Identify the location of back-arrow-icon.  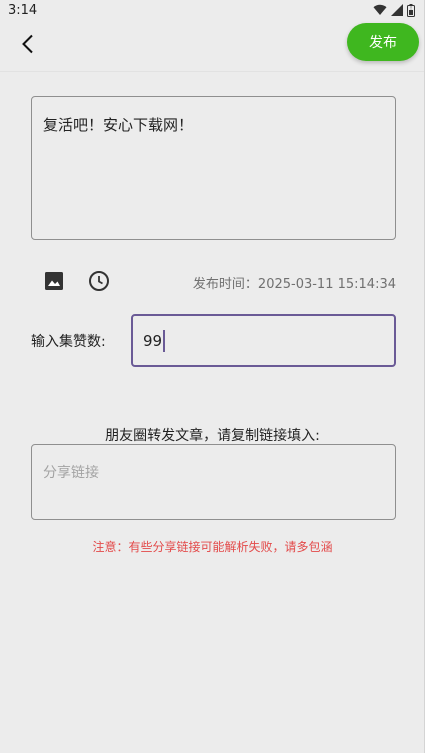
(28, 46).